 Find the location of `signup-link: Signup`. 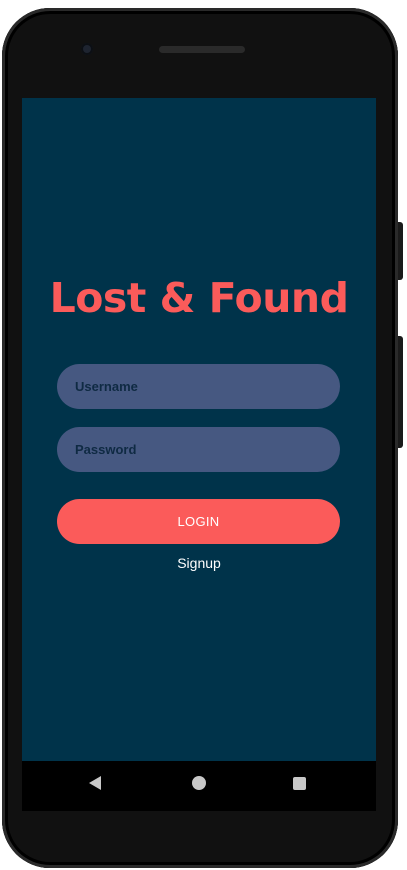

signup-link: Signup is located at coordinates (199, 563).